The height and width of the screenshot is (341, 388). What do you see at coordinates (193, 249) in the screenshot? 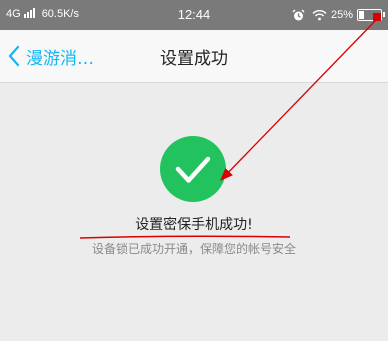
I see `success-description: 设备锁已成功开通，保障您的帐号安全` at bounding box center [193, 249].